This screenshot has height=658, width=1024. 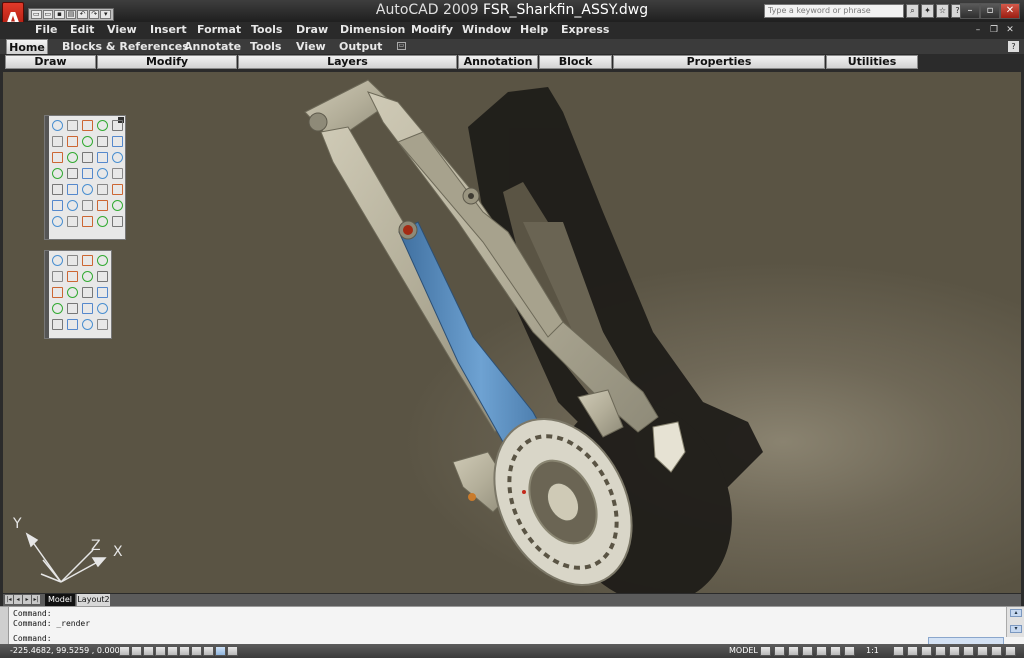 What do you see at coordinates (50, 62) in the screenshot?
I see `panel-draw: Draw` at bounding box center [50, 62].